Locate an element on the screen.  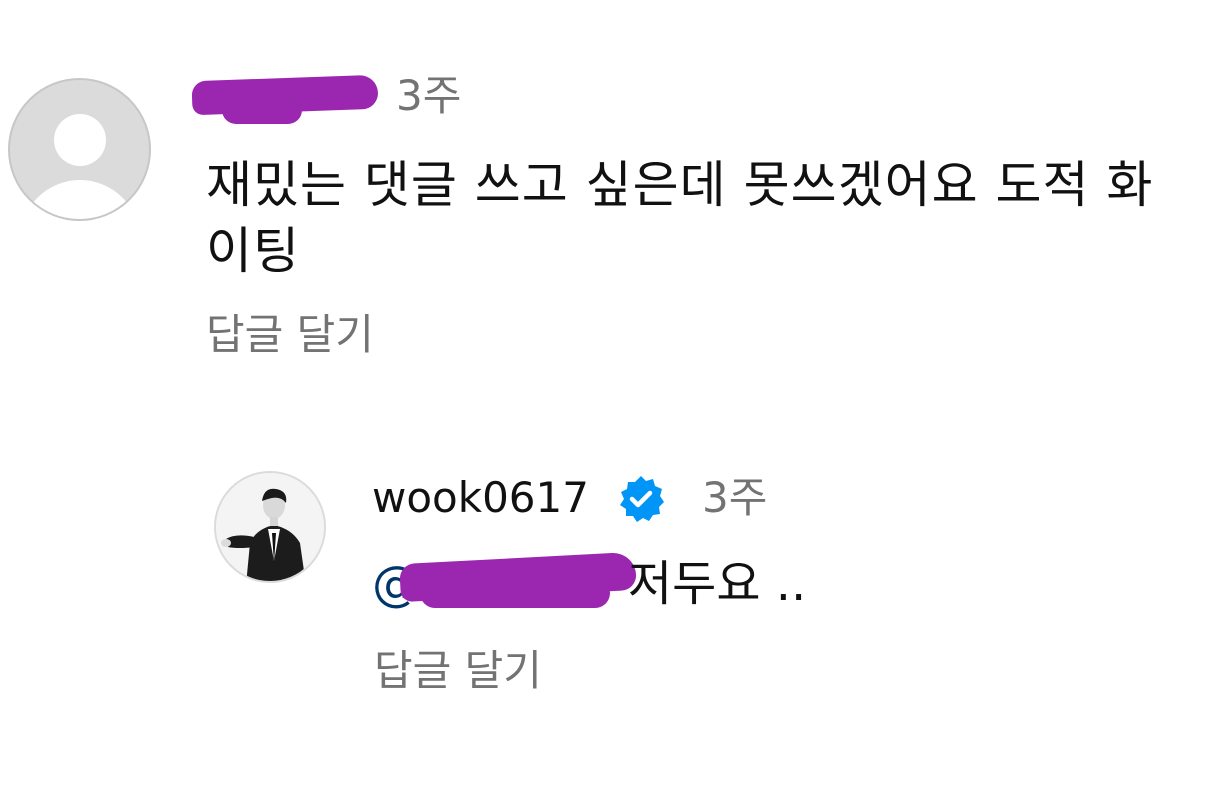
avatar-head-shape is located at coordinates (80, 140).